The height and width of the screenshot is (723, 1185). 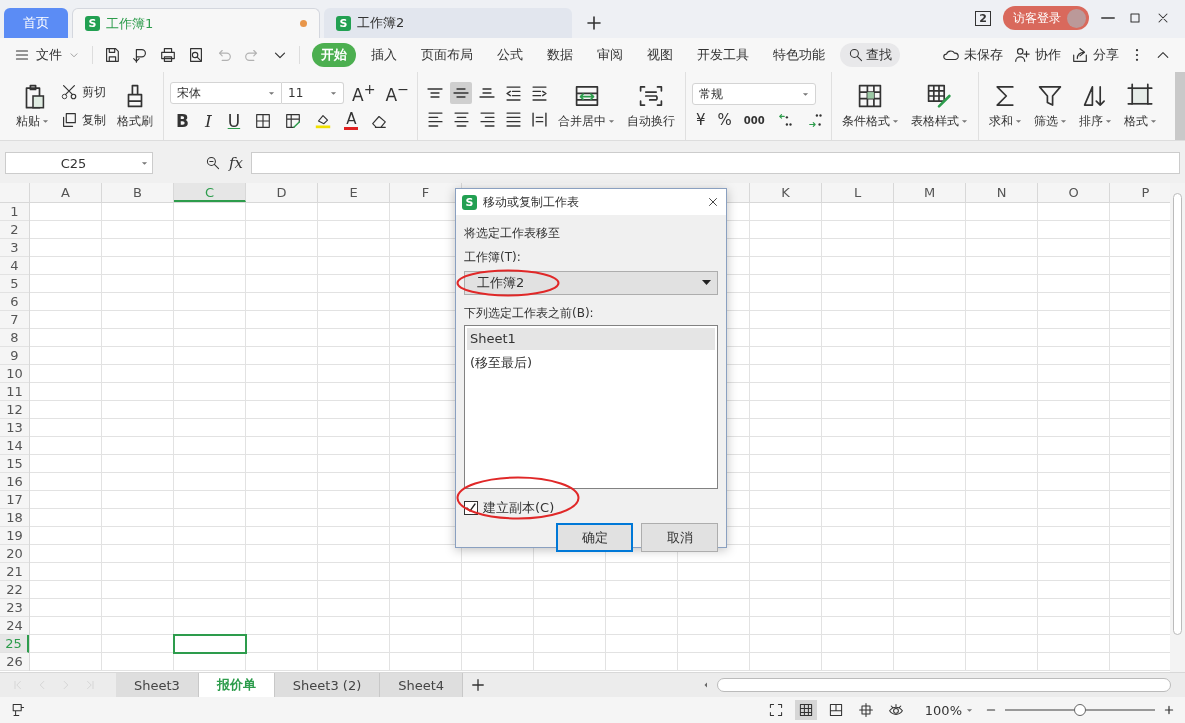 I want to click on share-icon, so click(x=1080, y=55).